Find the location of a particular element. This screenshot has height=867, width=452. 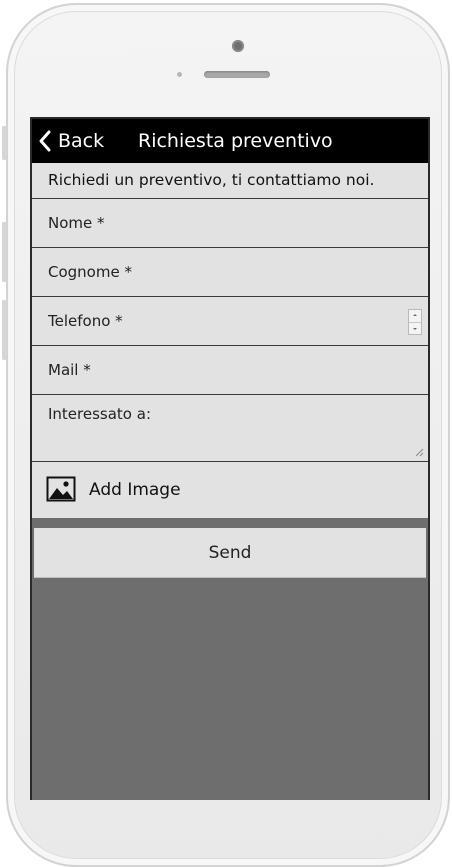

back-button: Back is located at coordinates (71, 141).